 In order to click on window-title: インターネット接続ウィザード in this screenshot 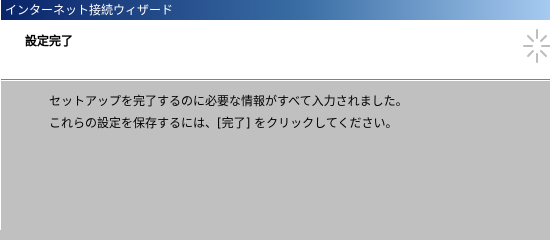, I will do `click(89, 10)`.